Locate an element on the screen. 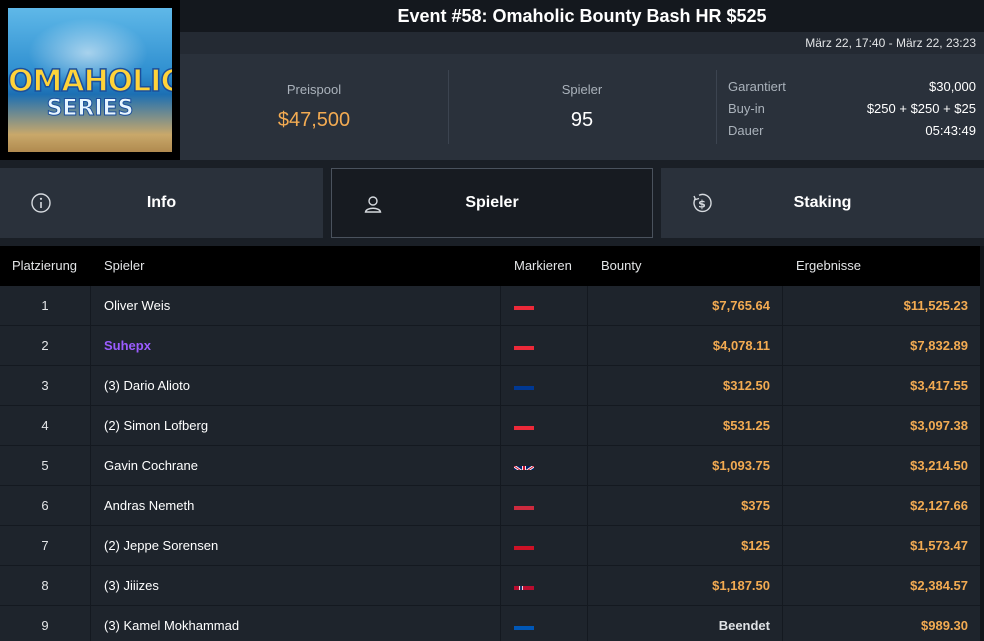  event-title: Event #58: Omaholic Bounty Bash HR $525 is located at coordinates (582, 16).